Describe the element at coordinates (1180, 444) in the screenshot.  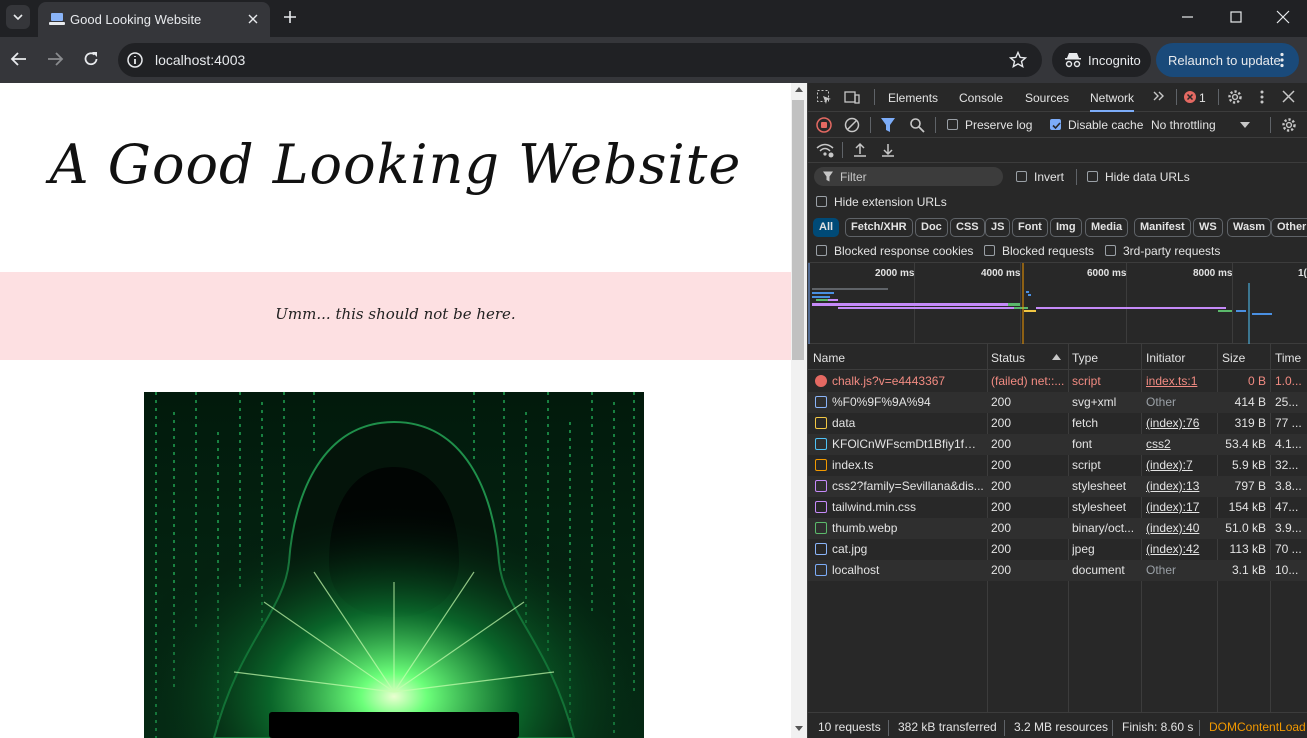
I see `request-initiator: css2` at that location.